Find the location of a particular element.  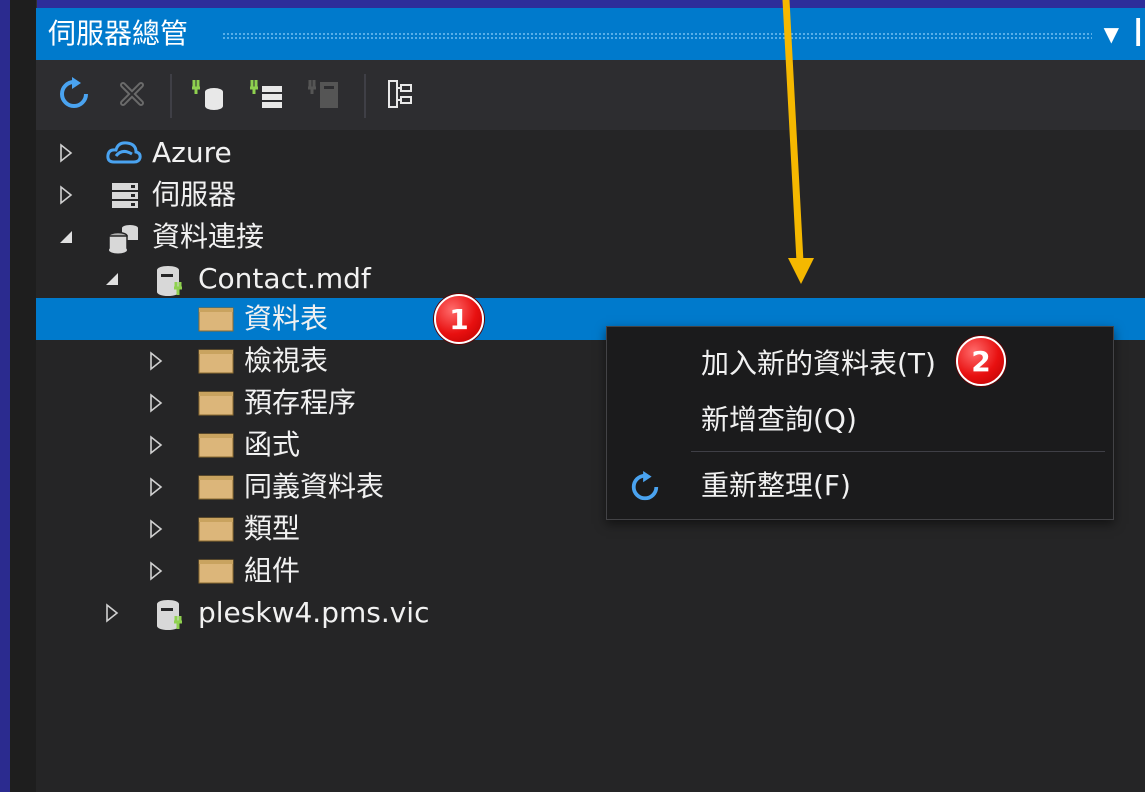

tree-item-label: 檢視表 is located at coordinates (286, 360).